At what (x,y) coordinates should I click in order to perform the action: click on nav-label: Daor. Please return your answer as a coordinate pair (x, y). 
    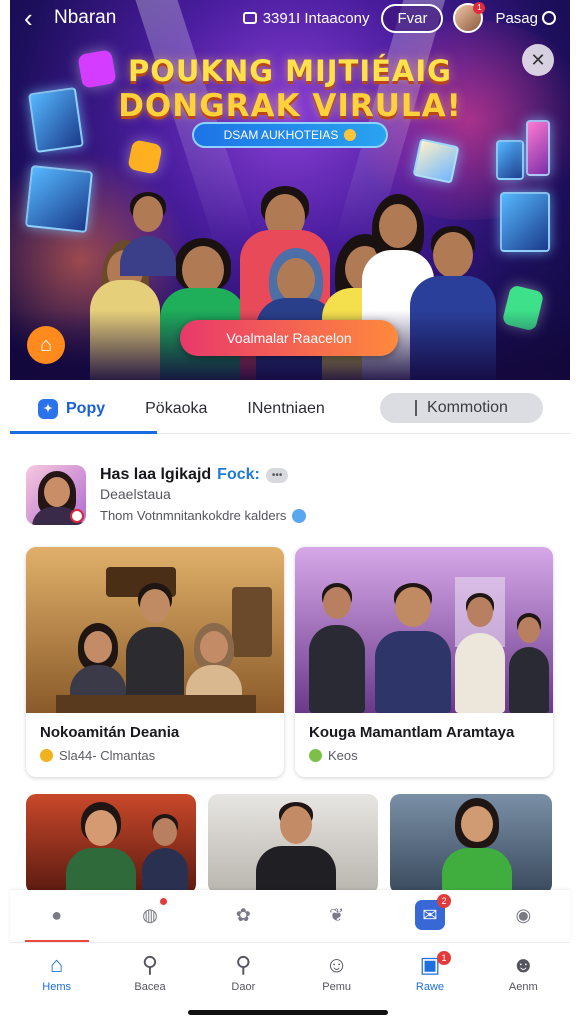
    Looking at the image, I should click on (243, 987).